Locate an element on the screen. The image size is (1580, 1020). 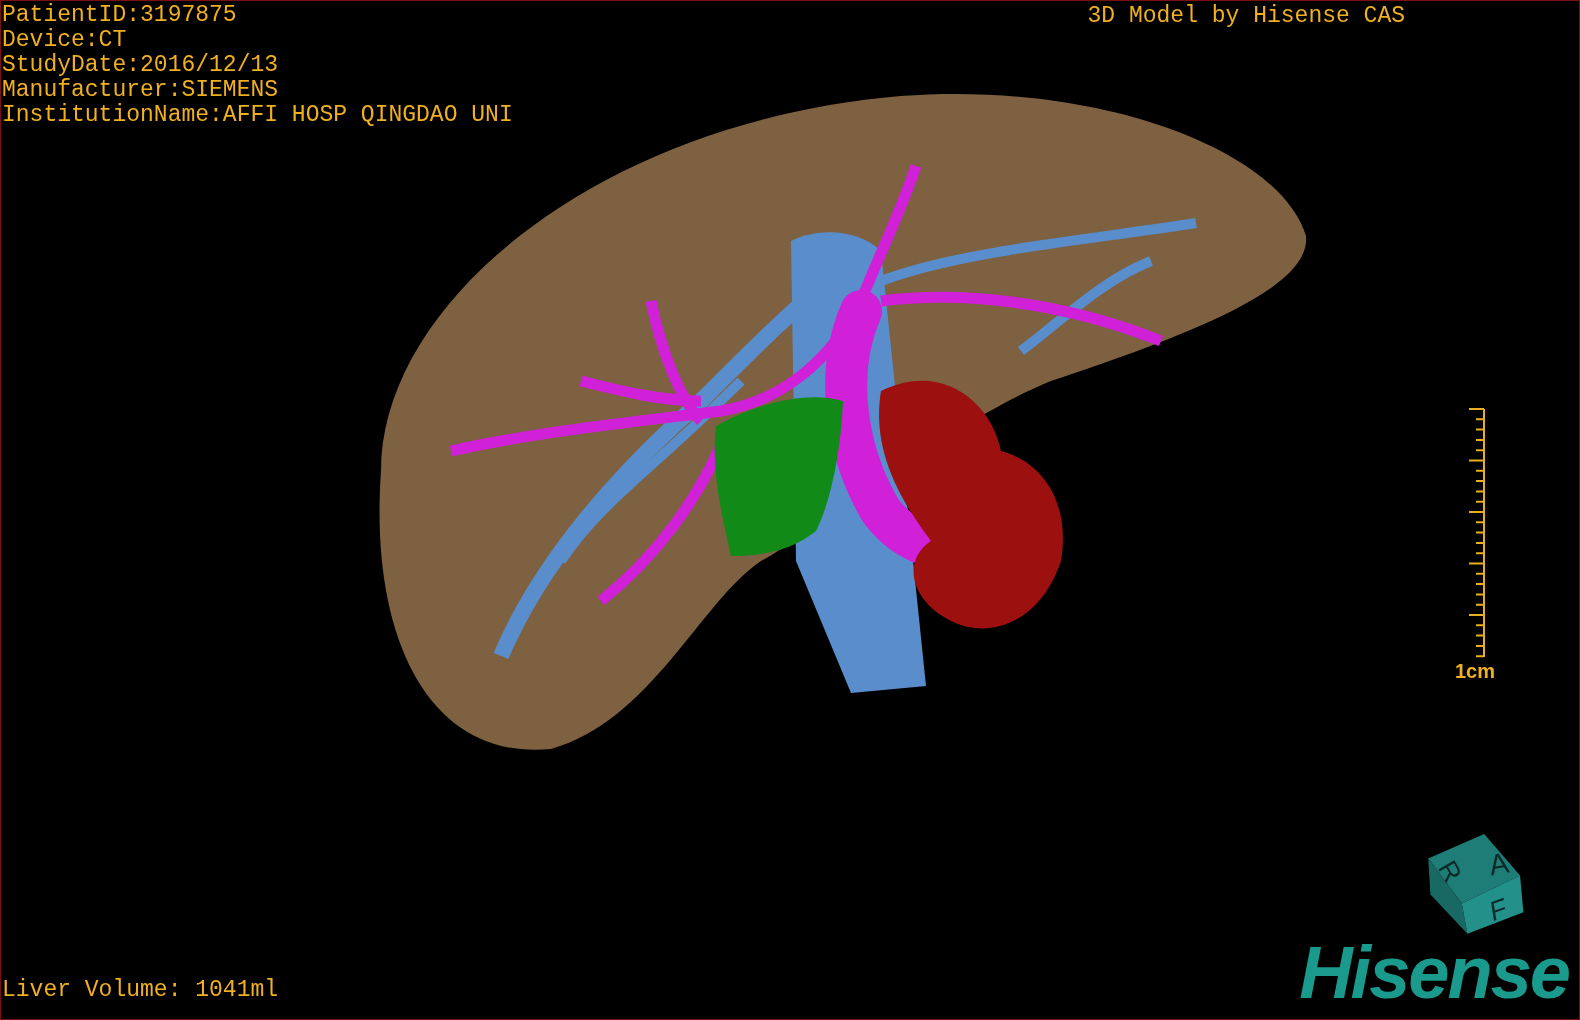
info-text: Device:CT is located at coordinates (65, 40).